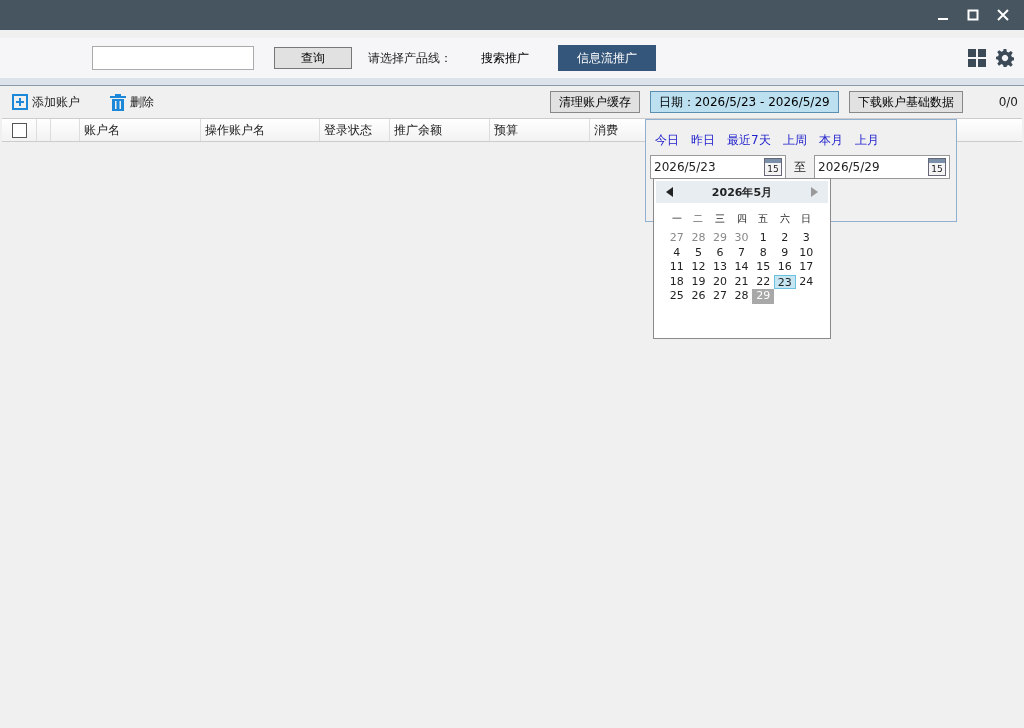 This screenshot has height=728, width=1024. I want to click on calendar-day: 29, so click(720, 238).